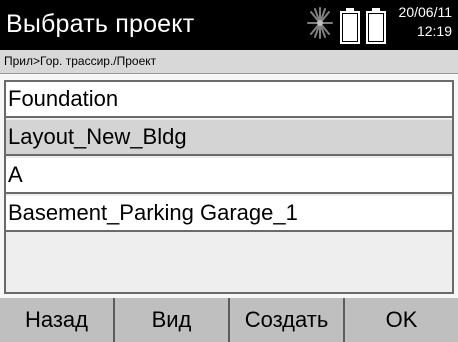 Image resolution: width=458 pixels, height=342 pixels. I want to click on page-title: Выбрать проект, so click(100, 24).